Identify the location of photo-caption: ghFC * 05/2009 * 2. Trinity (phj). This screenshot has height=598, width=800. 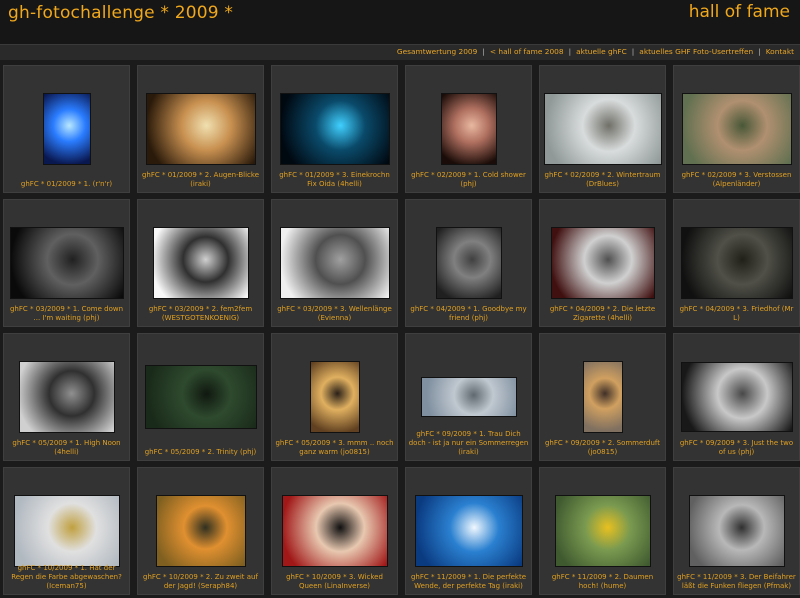
(200, 452).